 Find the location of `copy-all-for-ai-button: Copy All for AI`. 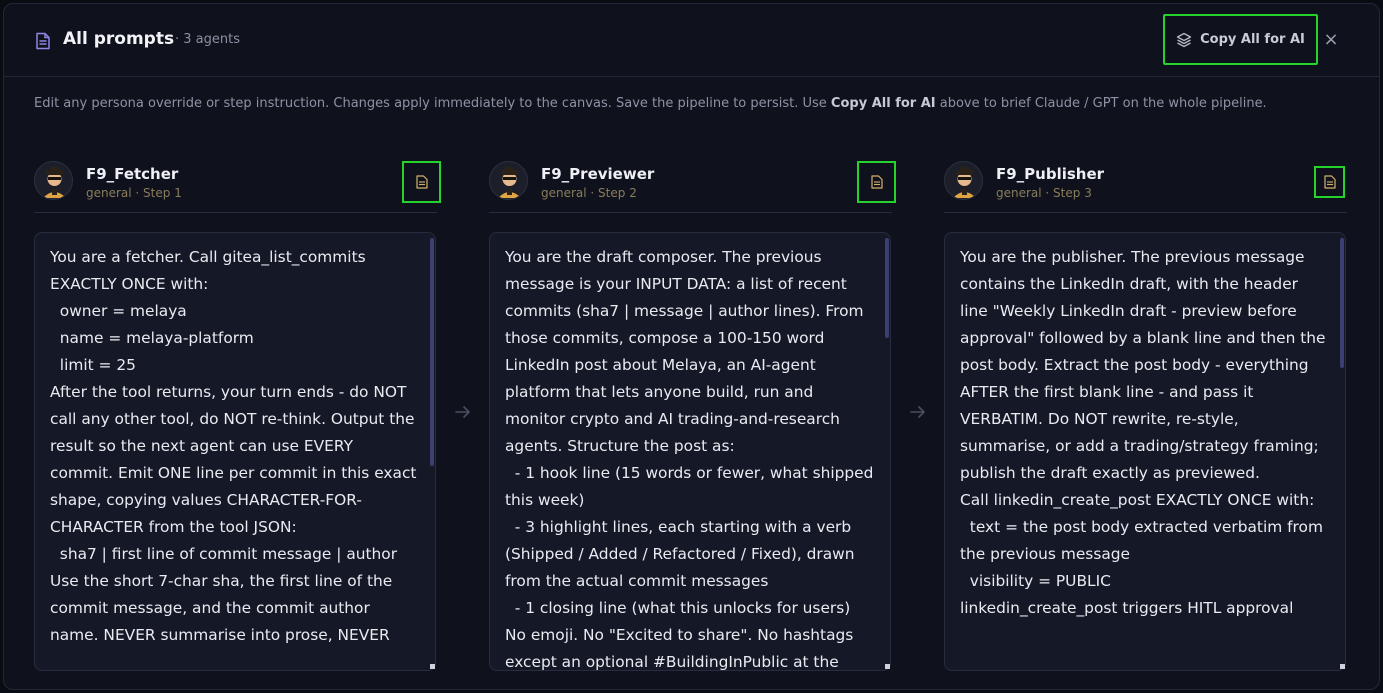

copy-all-for-ai-button: Copy All for AI is located at coordinates (1240, 39).